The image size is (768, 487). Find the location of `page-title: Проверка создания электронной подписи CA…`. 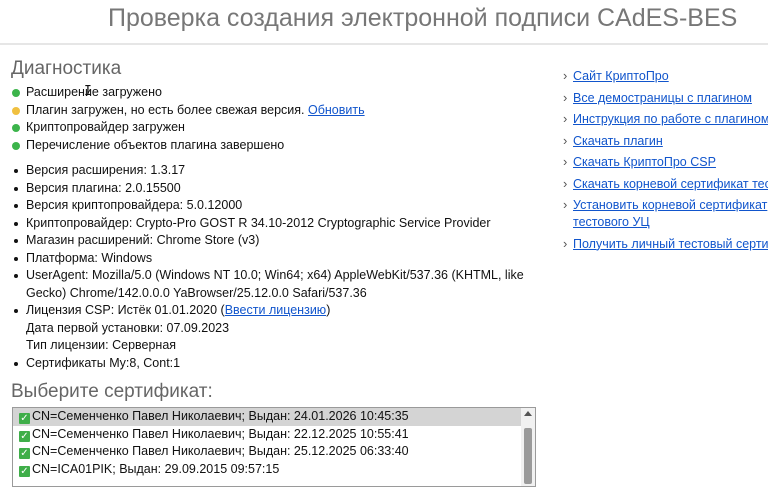

page-title: Проверка создания электронной подписи CA… is located at coordinates (423, 18).